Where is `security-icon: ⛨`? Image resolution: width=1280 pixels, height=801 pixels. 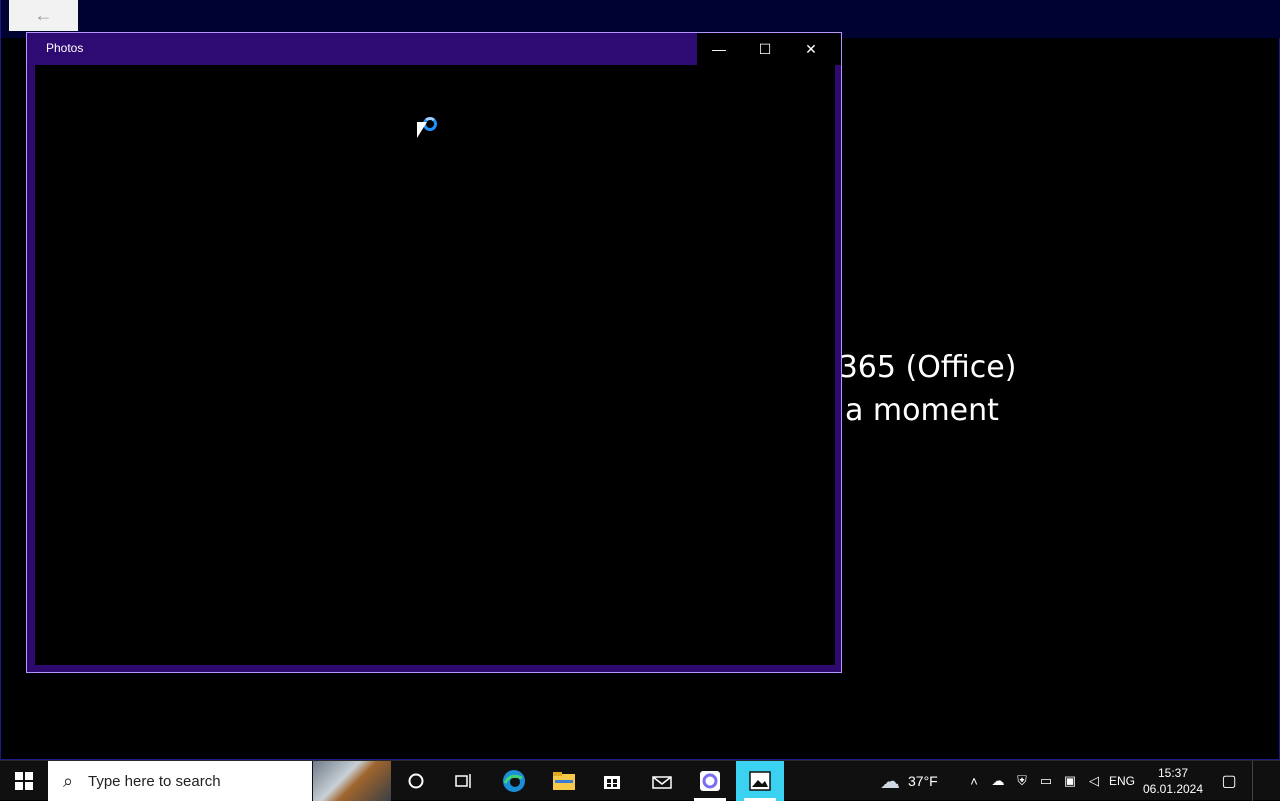 security-icon: ⛨ is located at coordinates (1022, 781).